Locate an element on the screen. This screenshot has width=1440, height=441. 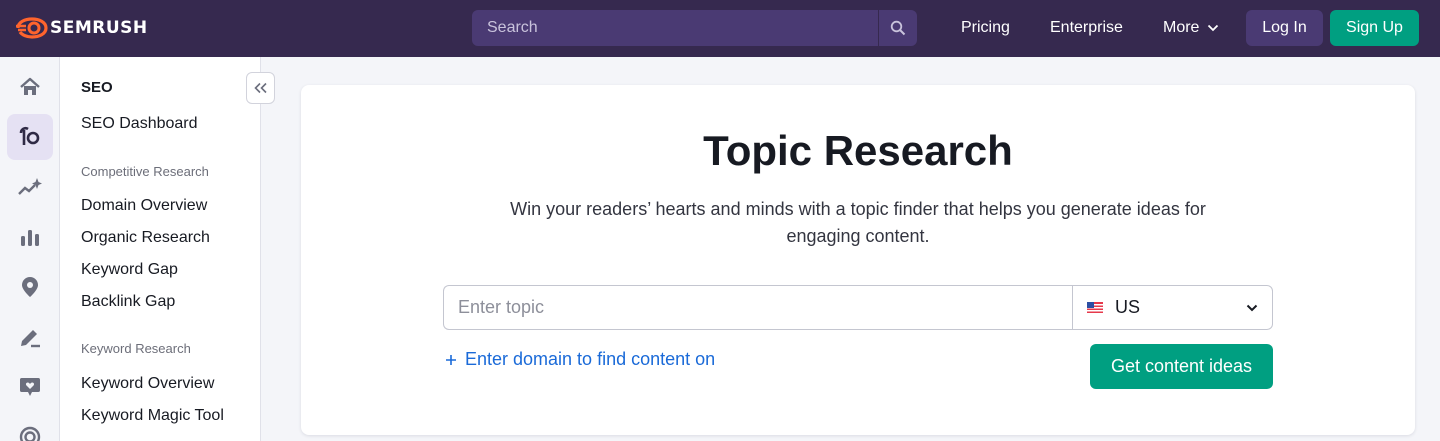
topic-input is located at coordinates (758, 307).